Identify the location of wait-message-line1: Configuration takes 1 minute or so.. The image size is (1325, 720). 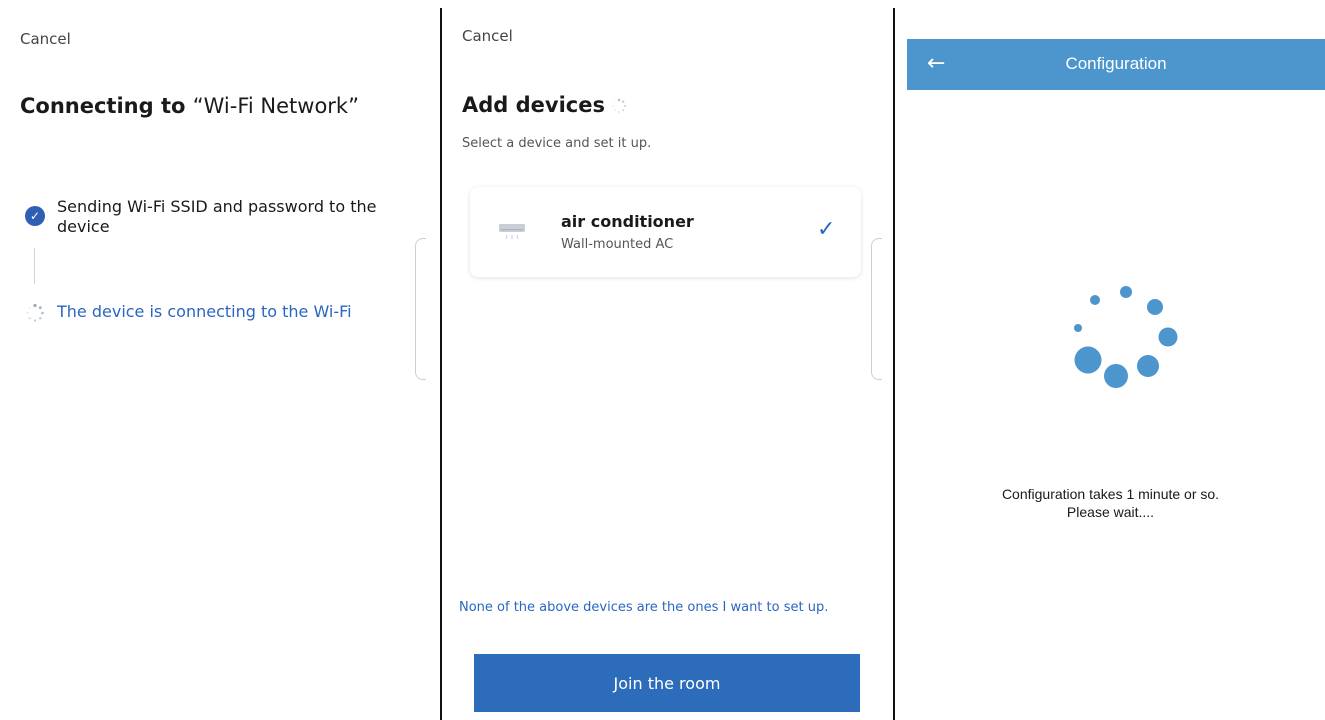
(1110, 494).